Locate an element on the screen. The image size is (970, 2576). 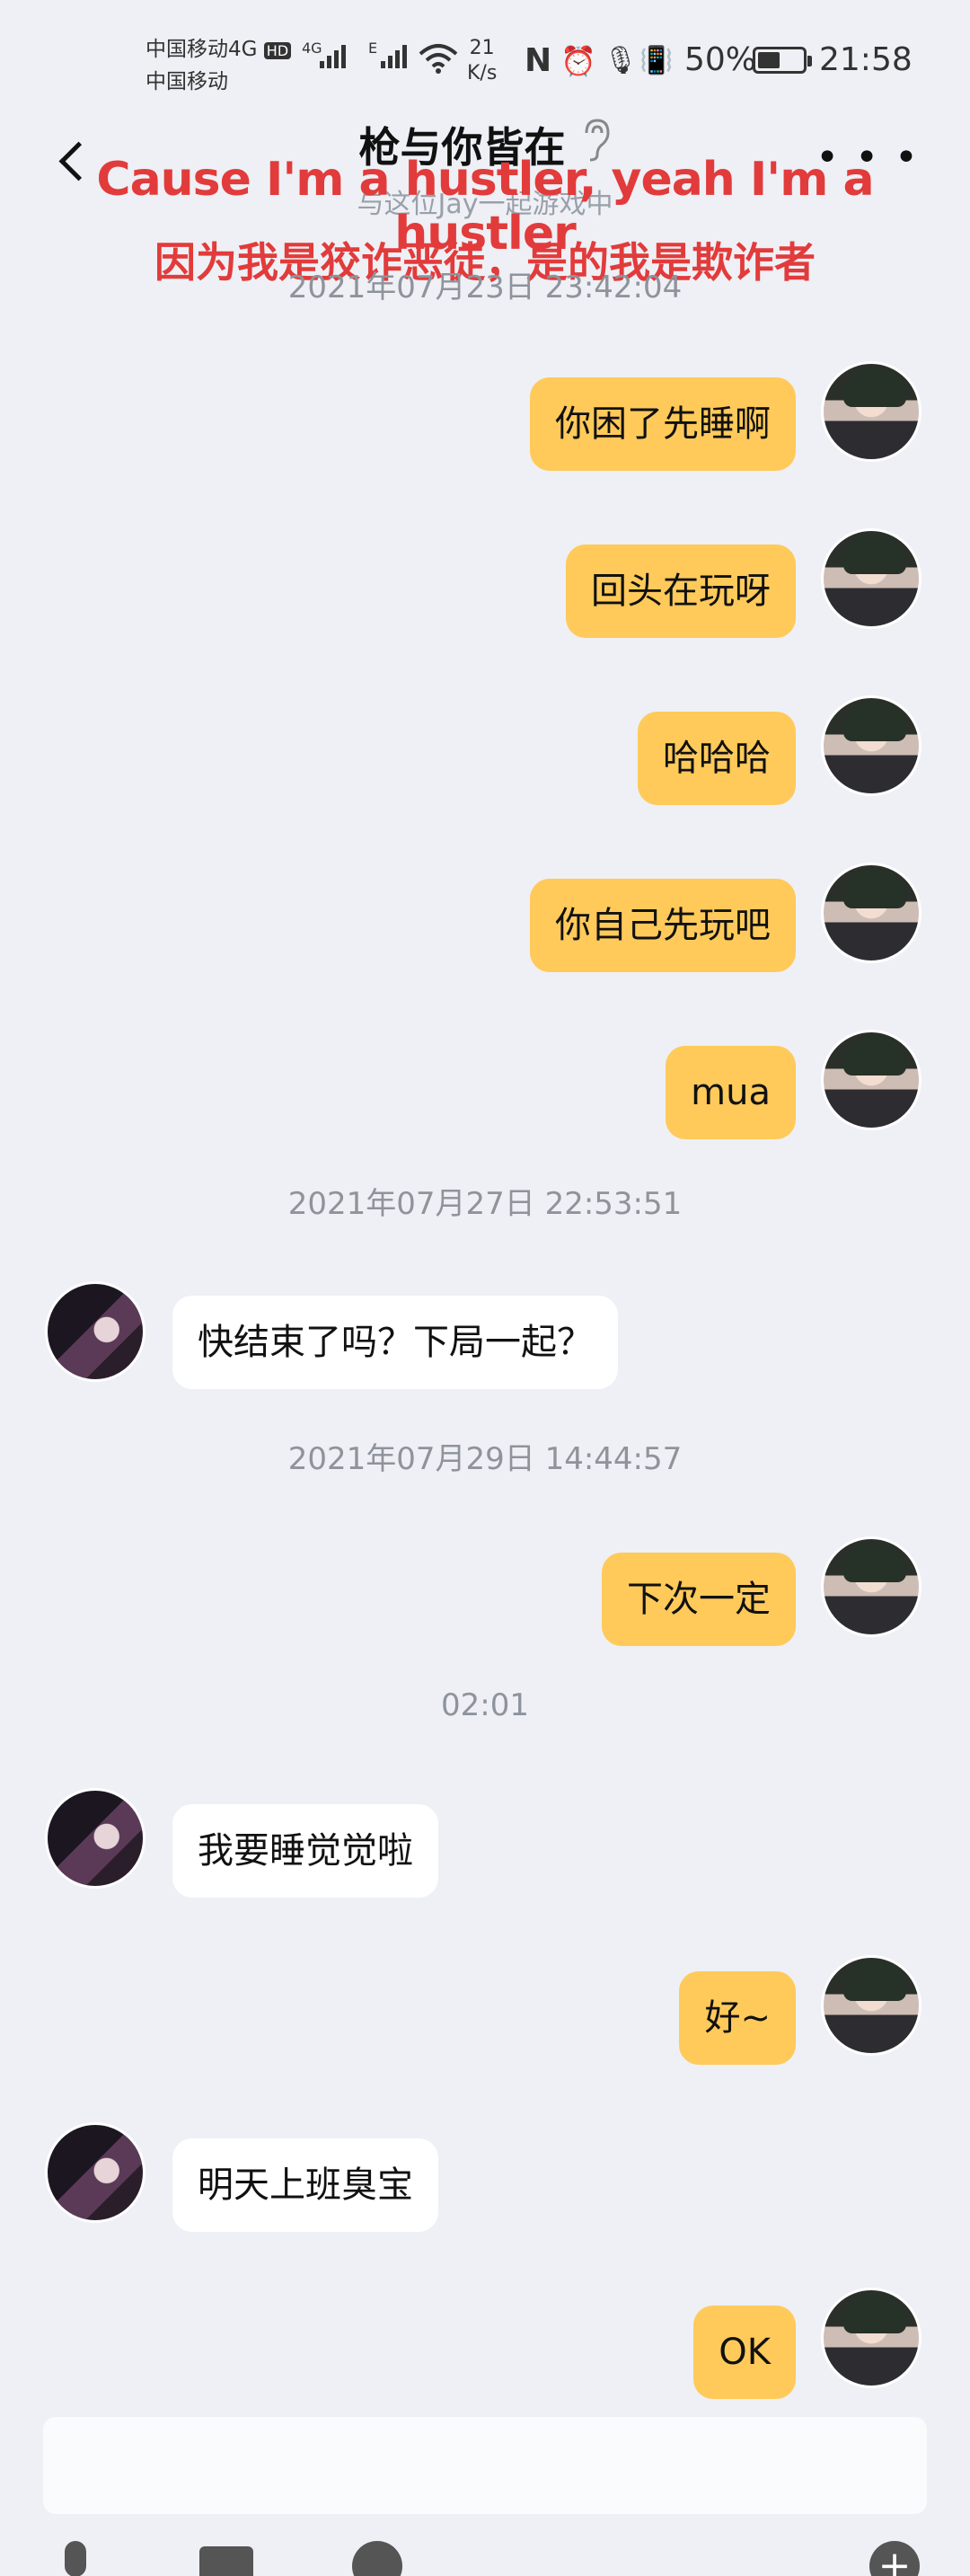
message-bubble: 下次一定 is located at coordinates (699, 1599).